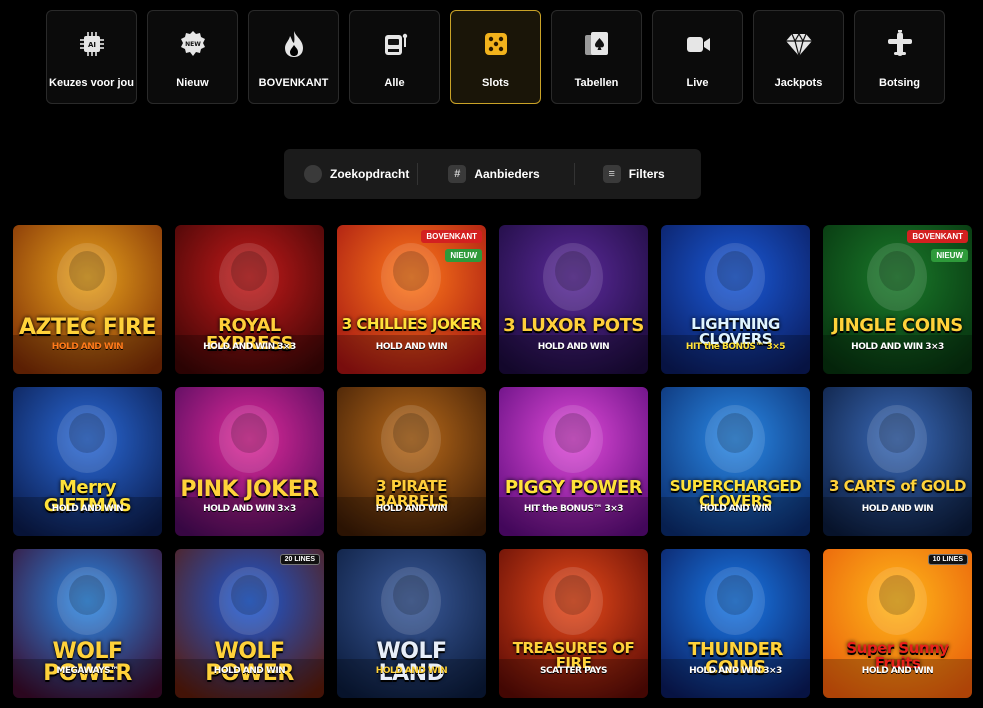  What do you see at coordinates (646, 174) in the screenshot?
I see `filters-label: Filters` at bounding box center [646, 174].